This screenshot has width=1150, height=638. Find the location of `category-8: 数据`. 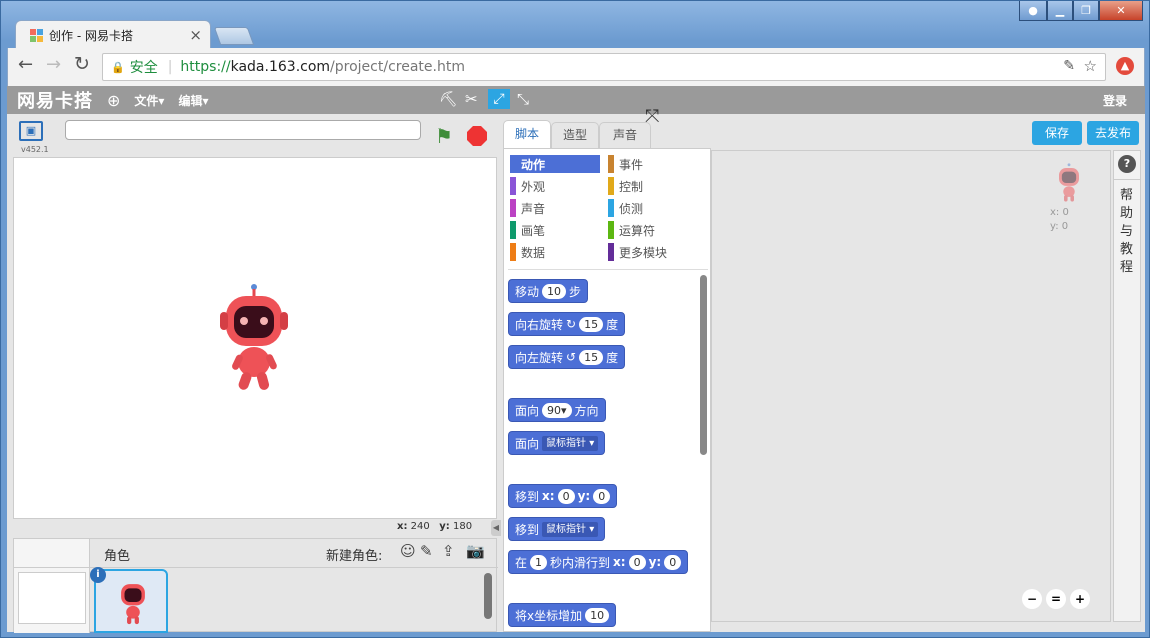

category-8: 数据 is located at coordinates (527, 252).